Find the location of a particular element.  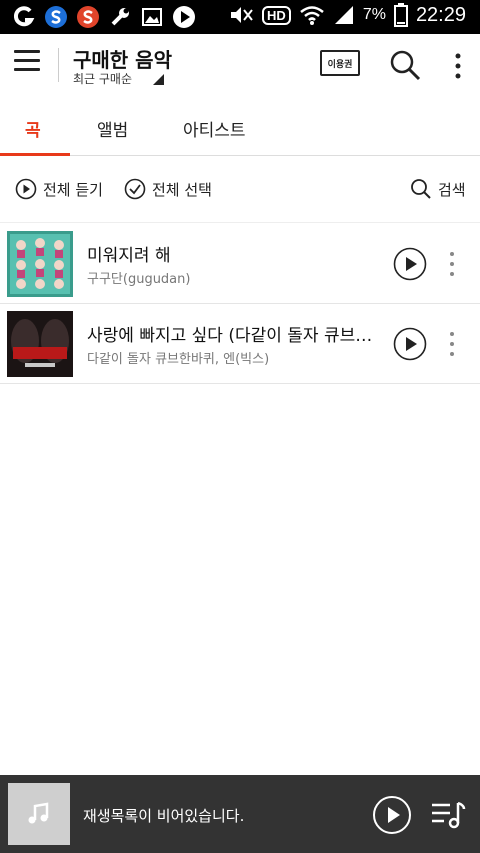

image-icon is located at coordinates (152, 17).